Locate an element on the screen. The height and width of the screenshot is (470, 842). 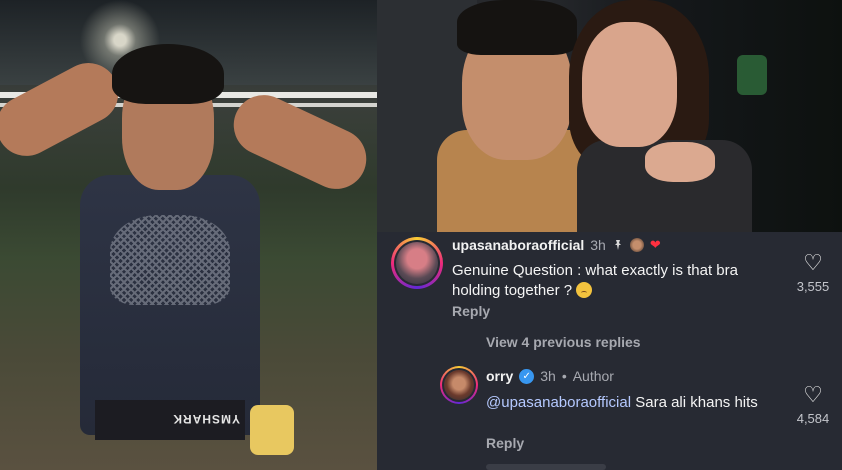
comment-header: upasanaboraofficial 3h ❤ is located at coordinates (556, 245).